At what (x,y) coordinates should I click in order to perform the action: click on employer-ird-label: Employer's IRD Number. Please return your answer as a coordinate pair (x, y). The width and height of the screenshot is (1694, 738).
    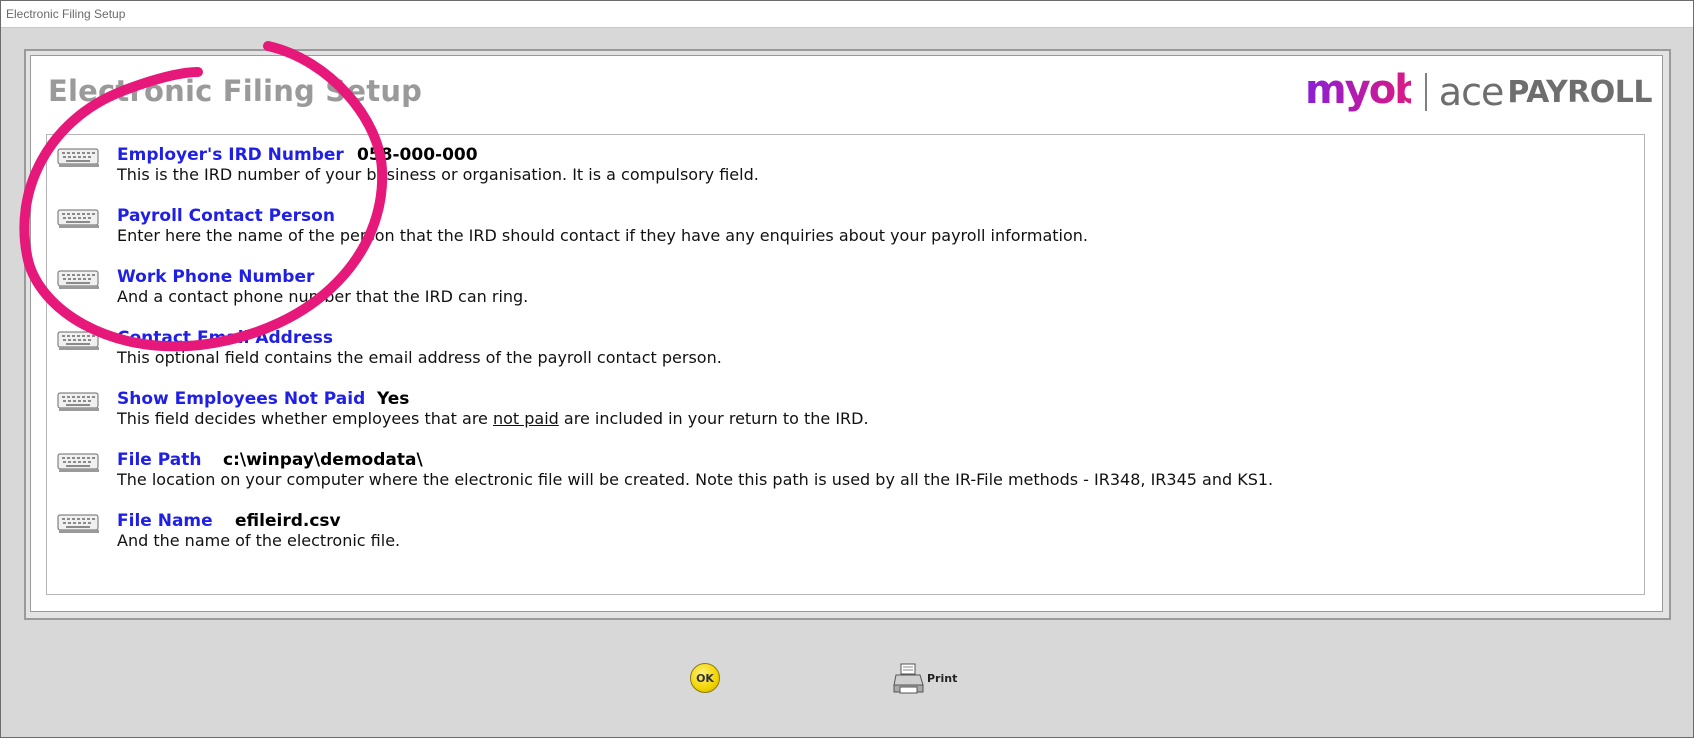
    Looking at the image, I should click on (230, 155).